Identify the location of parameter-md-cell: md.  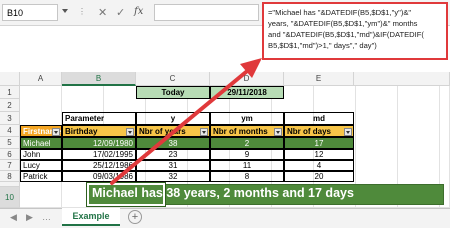
(319, 118).